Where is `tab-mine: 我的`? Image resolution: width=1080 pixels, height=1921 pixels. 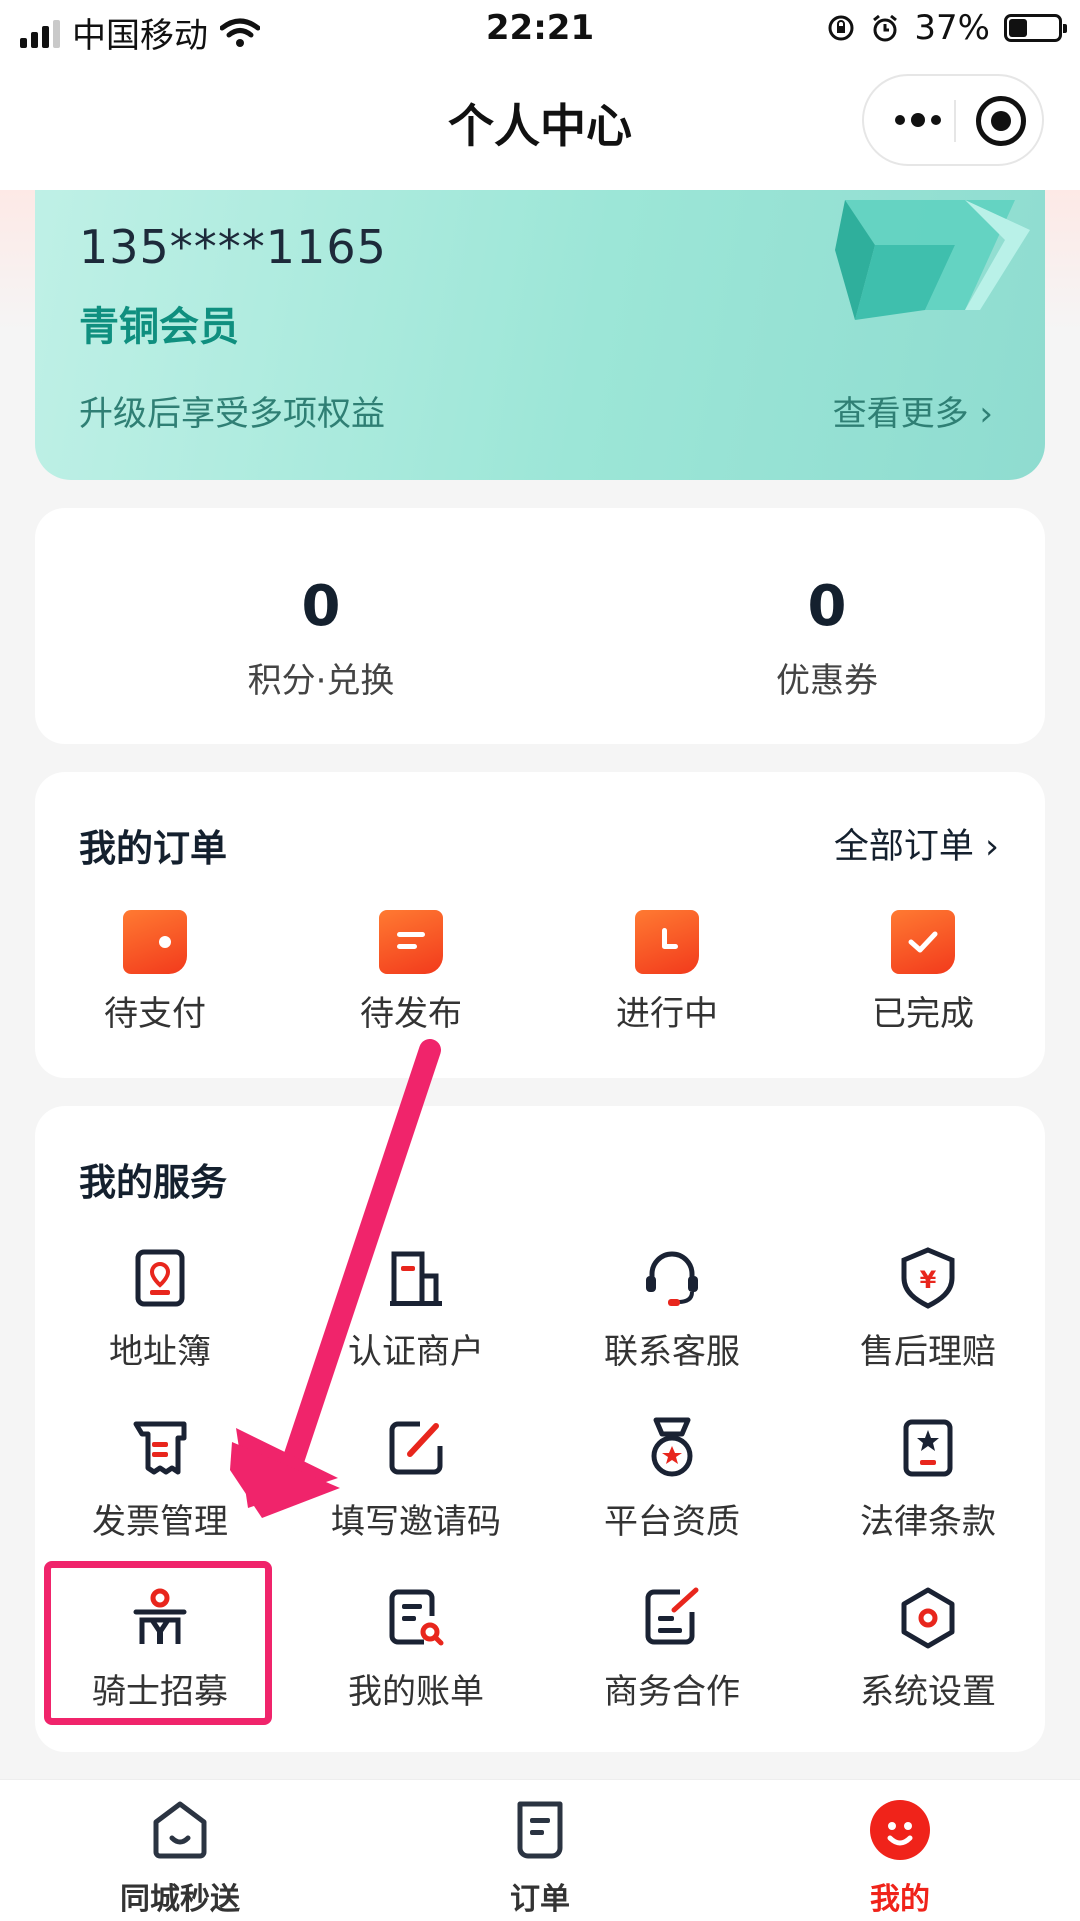 tab-mine: 我的 is located at coordinates (900, 1858).